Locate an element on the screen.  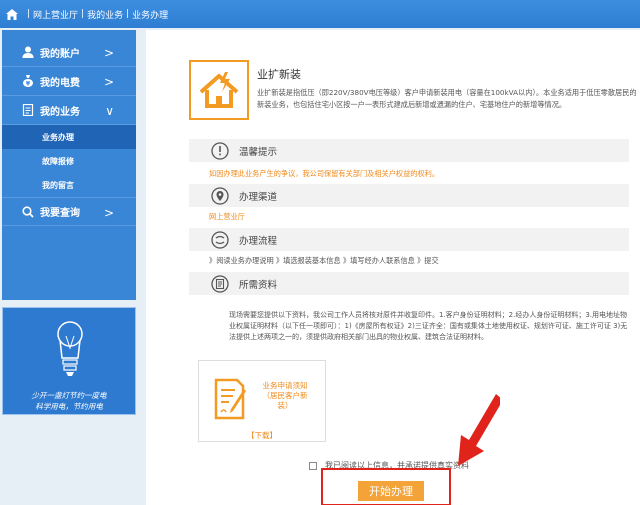
sidebar-item-label: 我的账户 is located at coordinates (60, 54).